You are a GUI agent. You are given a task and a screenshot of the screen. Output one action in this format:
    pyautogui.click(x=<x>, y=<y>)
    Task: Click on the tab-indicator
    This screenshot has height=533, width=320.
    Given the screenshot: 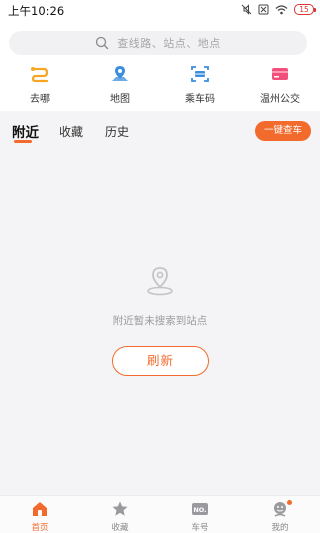 What is the action you would take?
    pyautogui.click(x=23, y=141)
    